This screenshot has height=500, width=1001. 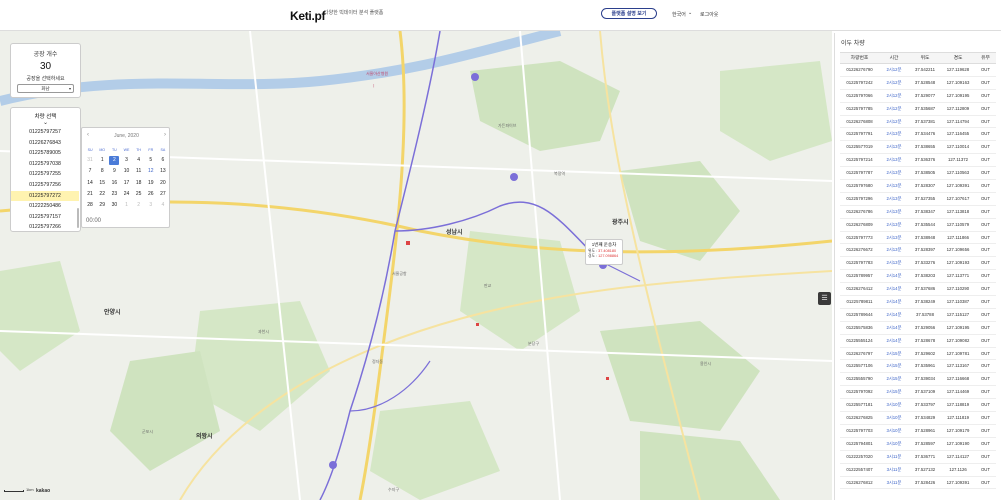 What do you see at coordinates (918, 212) in the screenshot?
I see `table-row: 01226276786 2시13분 37.538347 127.113818 OUT` at bounding box center [918, 212].